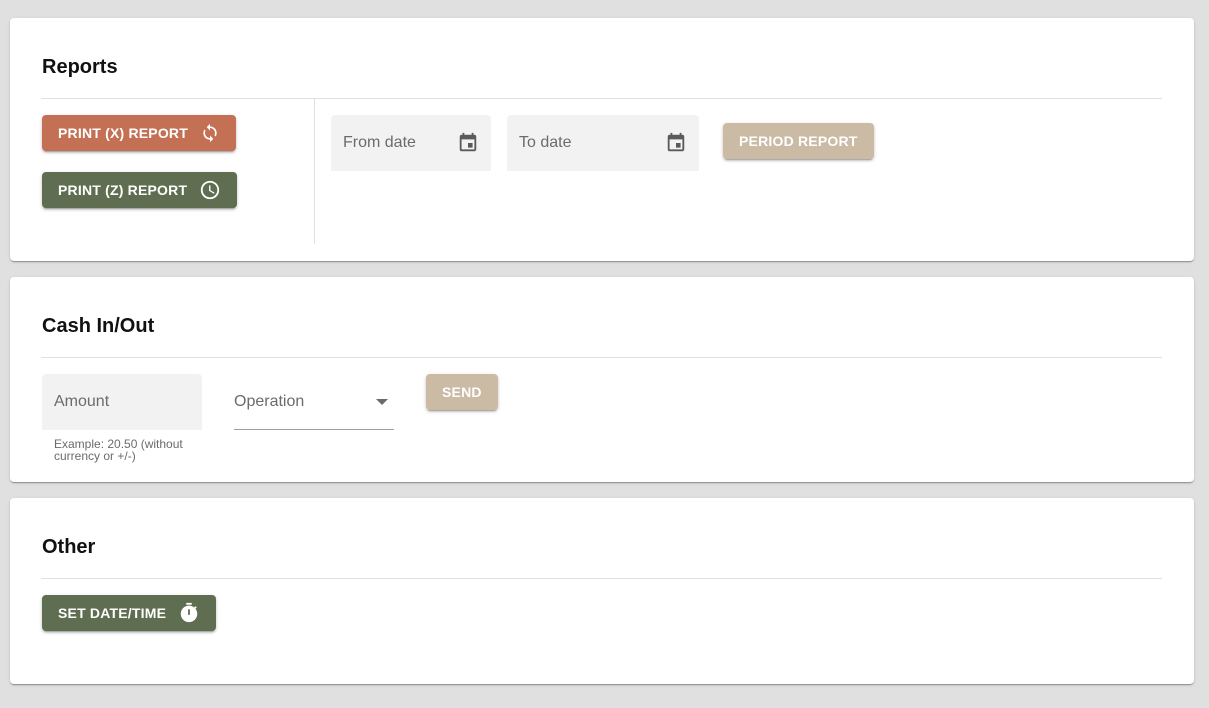  I want to click on to-date-field: To date, so click(603, 143).